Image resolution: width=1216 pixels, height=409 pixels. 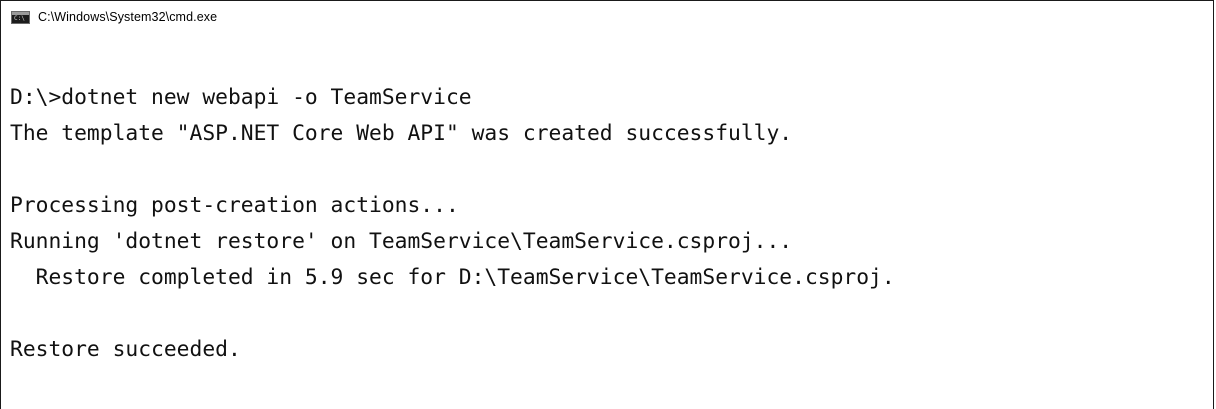 I want to click on cmd-icon-text: C:\, so click(x=19, y=18).